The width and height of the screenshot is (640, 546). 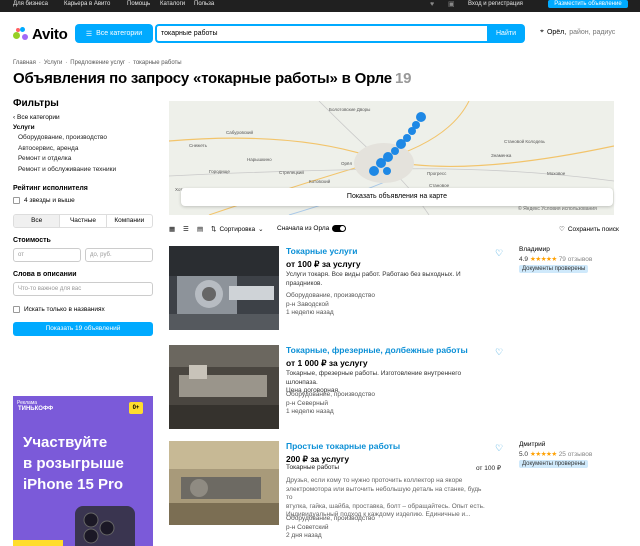 What do you see at coordinates (555, 249) in the screenshot?
I see `seller-name: Владимир` at bounding box center [555, 249].